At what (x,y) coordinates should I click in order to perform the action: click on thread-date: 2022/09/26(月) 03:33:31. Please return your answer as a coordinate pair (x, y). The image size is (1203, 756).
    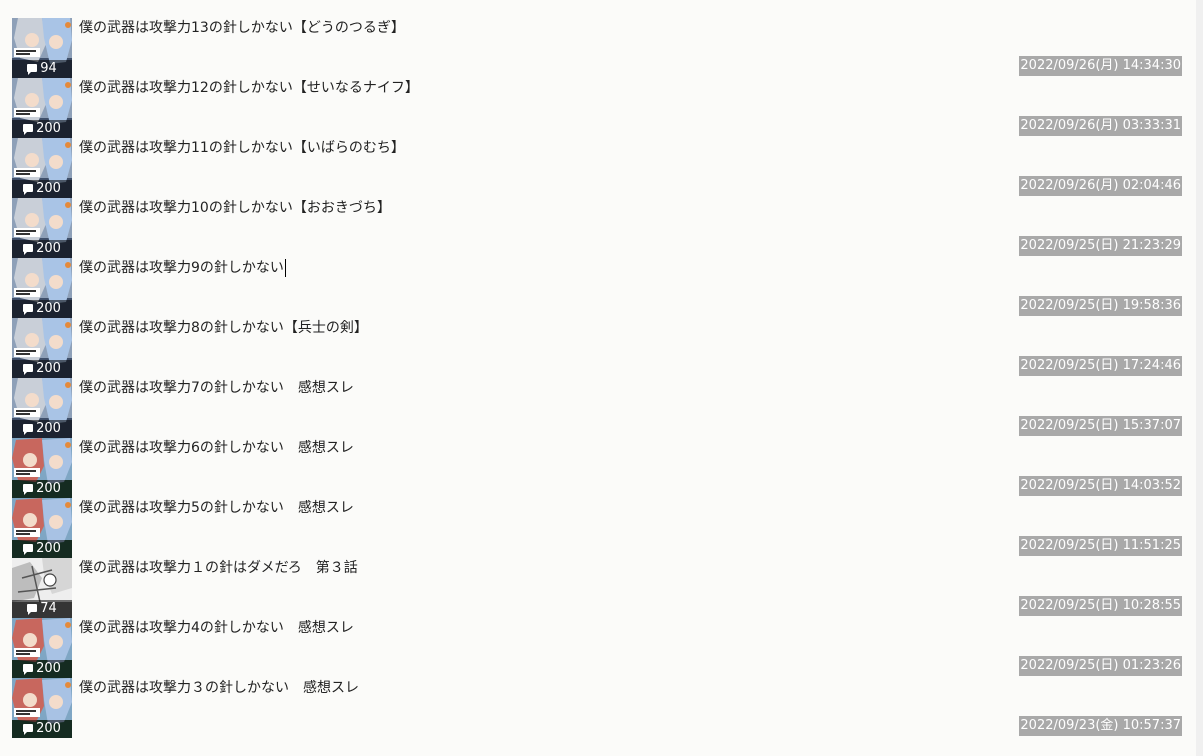
    Looking at the image, I should click on (1100, 126).